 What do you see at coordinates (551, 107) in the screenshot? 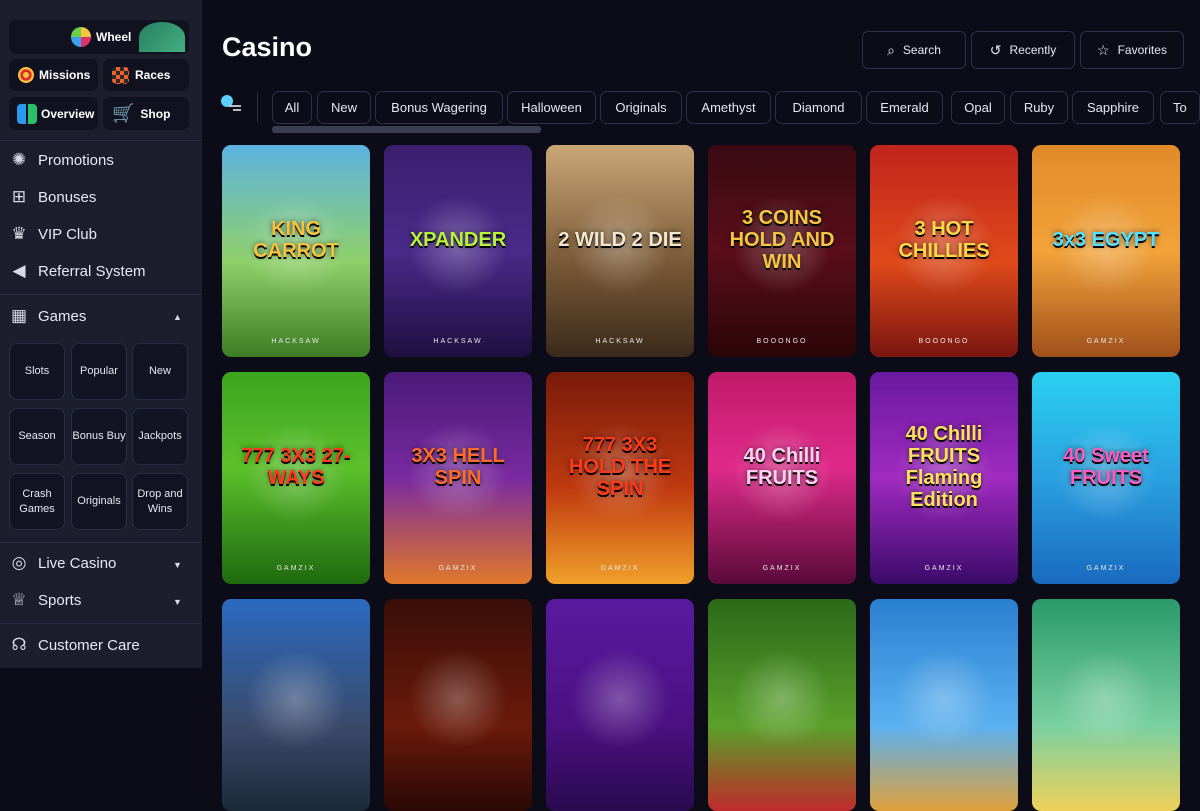
I see `filter-chip: Halloween` at bounding box center [551, 107].